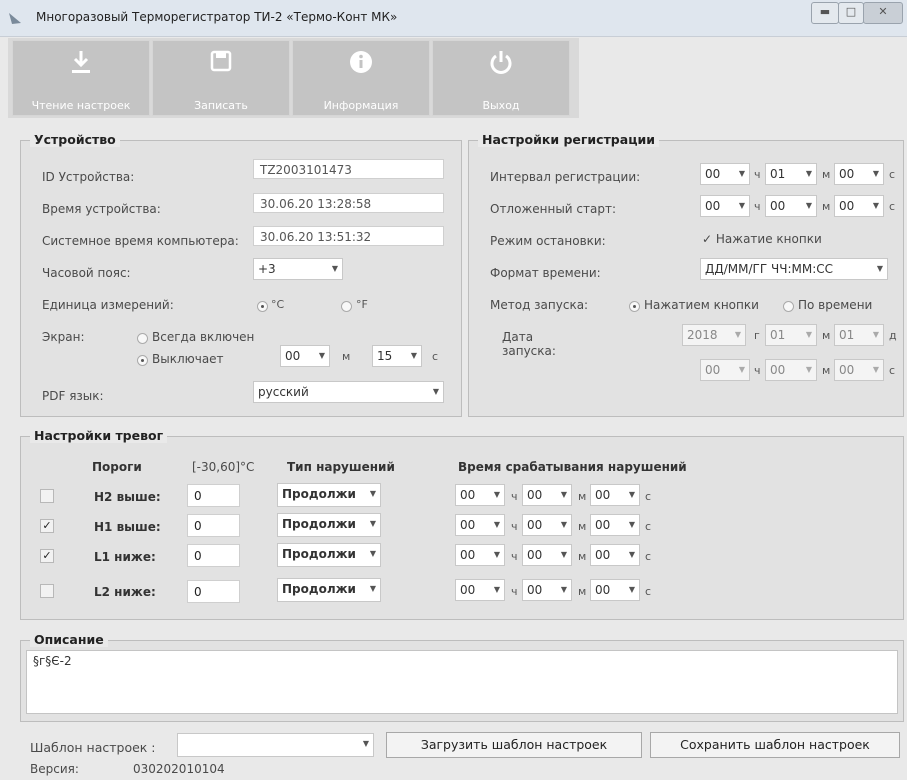 The image size is (907, 780). What do you see at coordinates (851, 13) in the screenshot?
I see `maximize-button: □` at bounding box center [851, 13].